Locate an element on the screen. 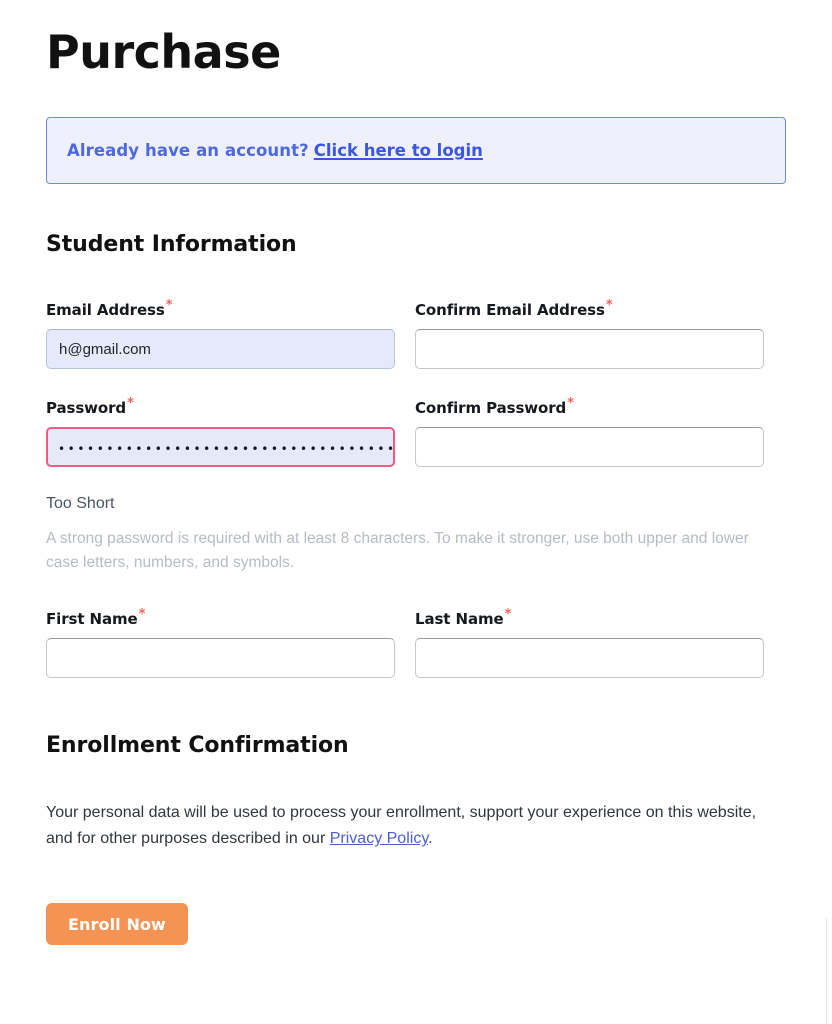 The width and height of the screenshot is (832, 1024). privacy-policy-link: Privacy Policy is located at coordinates (379, 838).